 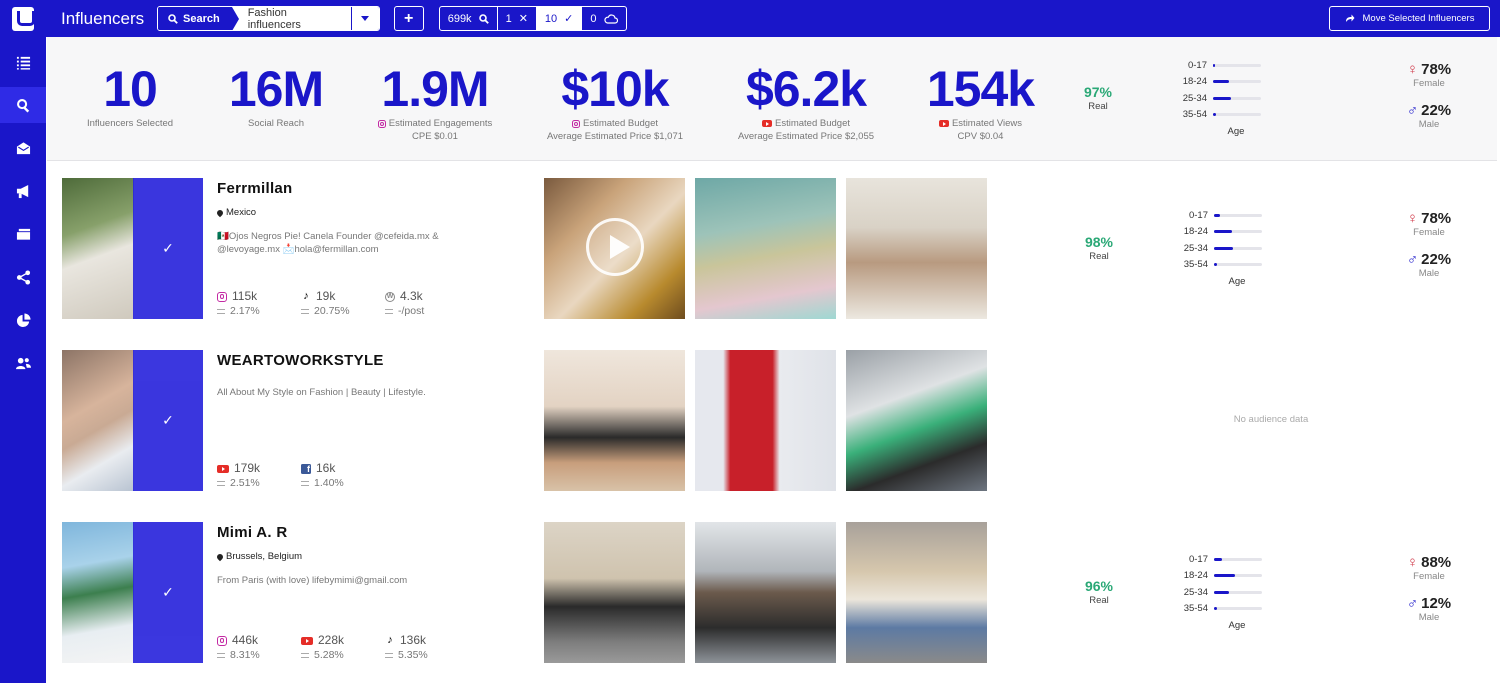 I want to click on counter-saved: 0, so click(x=603, y=18).